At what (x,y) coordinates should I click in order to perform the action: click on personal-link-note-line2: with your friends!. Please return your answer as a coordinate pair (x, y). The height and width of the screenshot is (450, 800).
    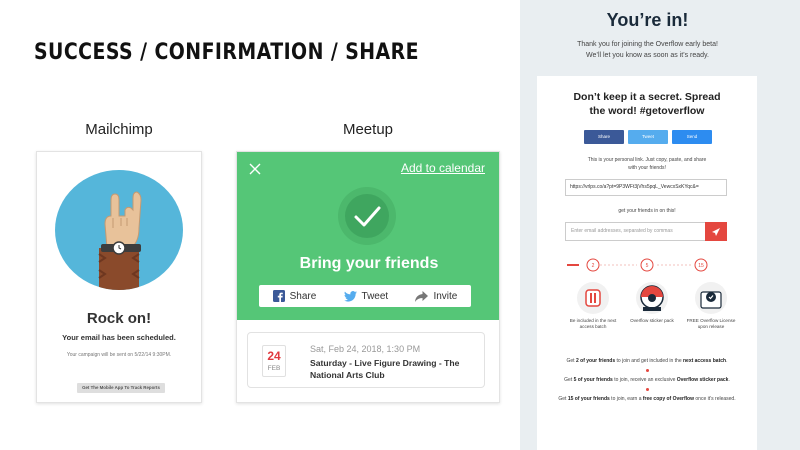
    Looking at the image, I should click on (647, 168).